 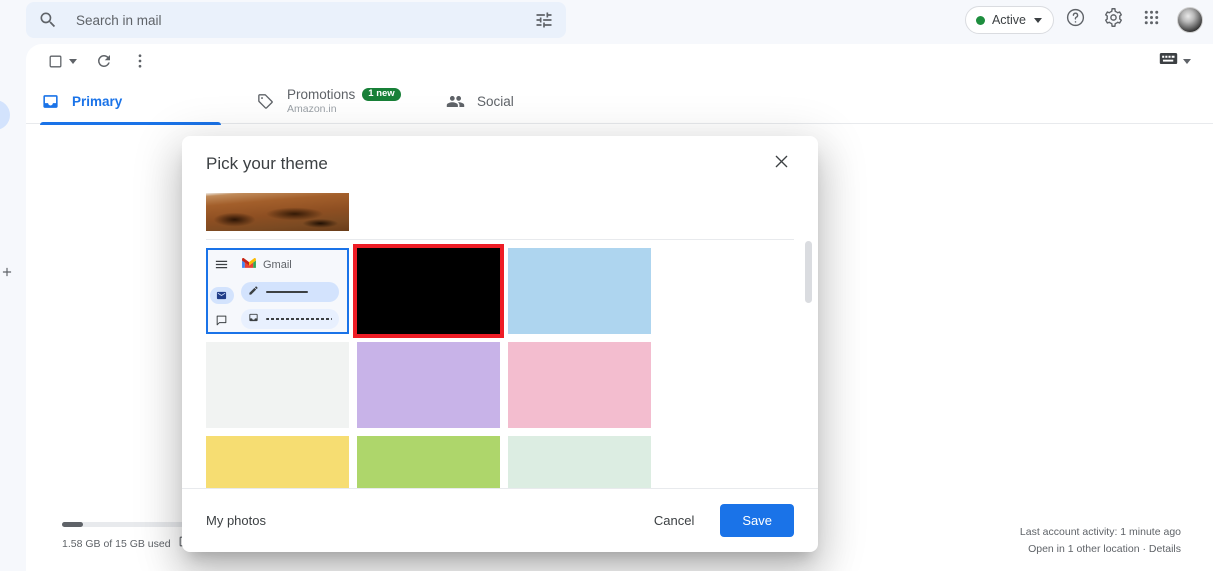 I want to click on dialog-header: Pick your theme, so click(x=500, y=164).